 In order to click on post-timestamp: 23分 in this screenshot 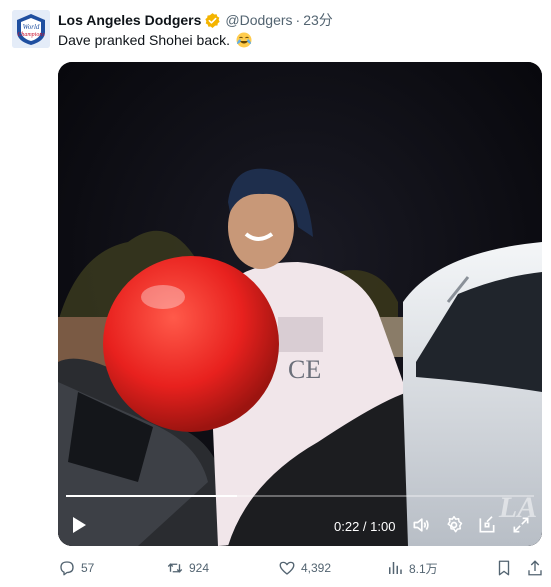, I will do `click(318, 20)`.